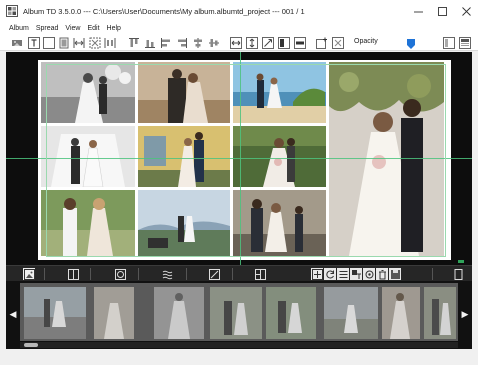  I want to click on maximize-button, so click(442, 11).